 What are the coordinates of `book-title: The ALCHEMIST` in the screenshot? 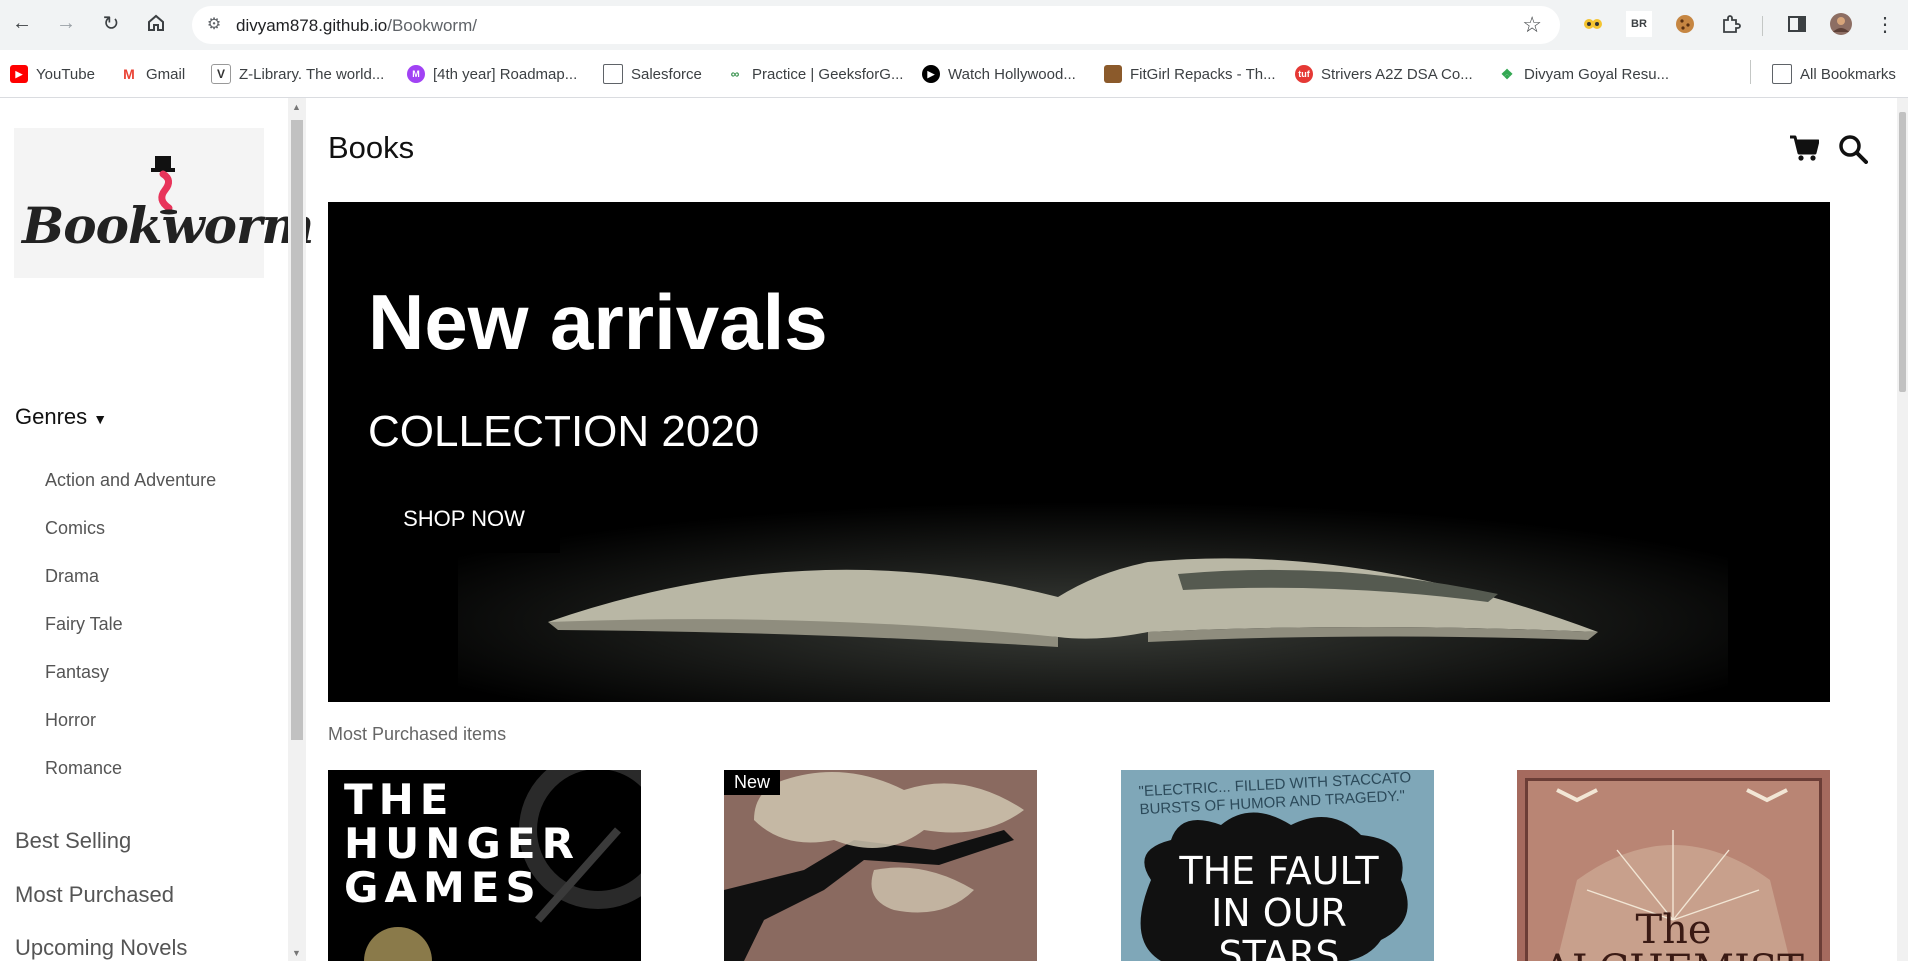 It's located at (1673, 934).